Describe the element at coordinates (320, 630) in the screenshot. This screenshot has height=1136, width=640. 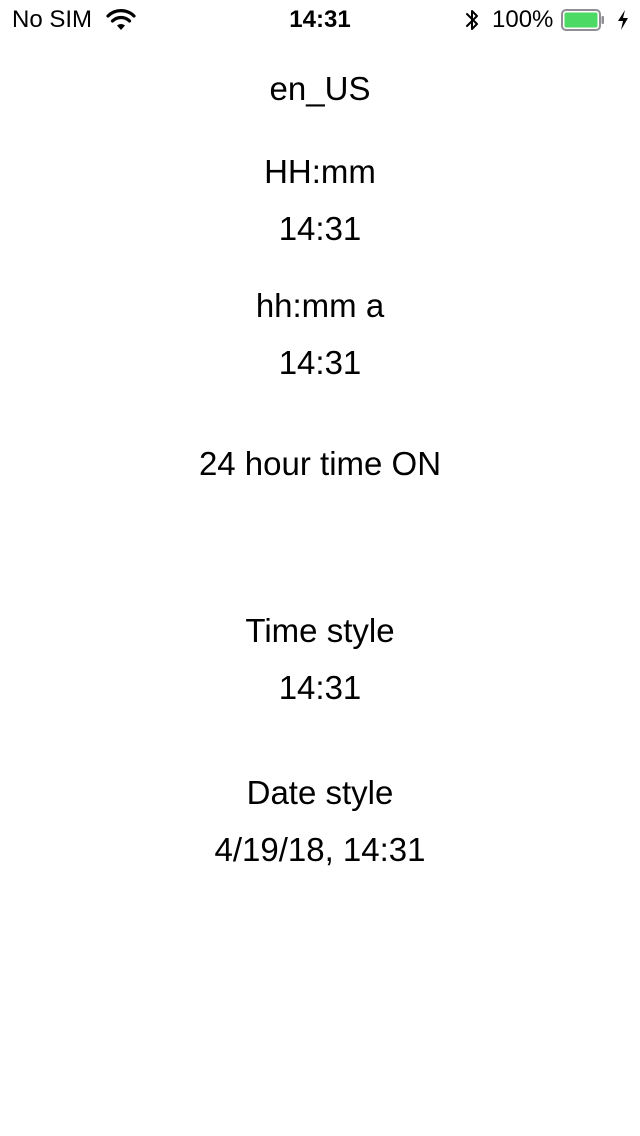
I see `time-style-label: Time style` at that location.